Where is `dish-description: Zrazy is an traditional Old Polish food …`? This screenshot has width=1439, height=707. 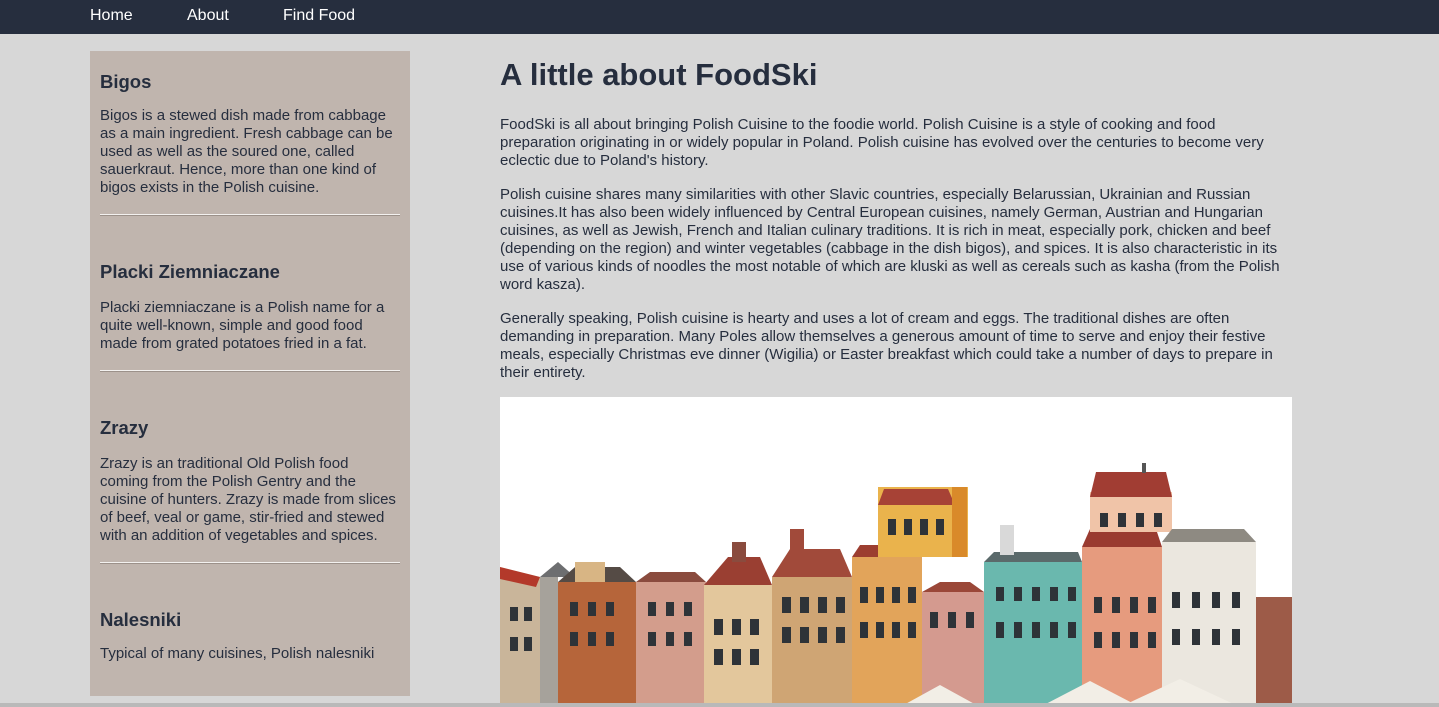
dish-description: Zrazy is an traditional Old Polish food … is located at coordinates (248, 499).